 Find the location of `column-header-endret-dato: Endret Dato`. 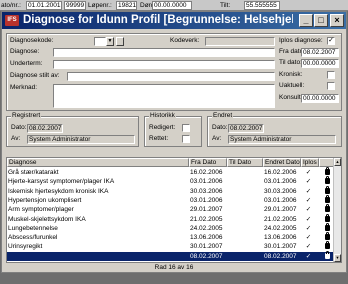

column-header-endret-dato: Endret Dato is located at coordinates (282, 162).